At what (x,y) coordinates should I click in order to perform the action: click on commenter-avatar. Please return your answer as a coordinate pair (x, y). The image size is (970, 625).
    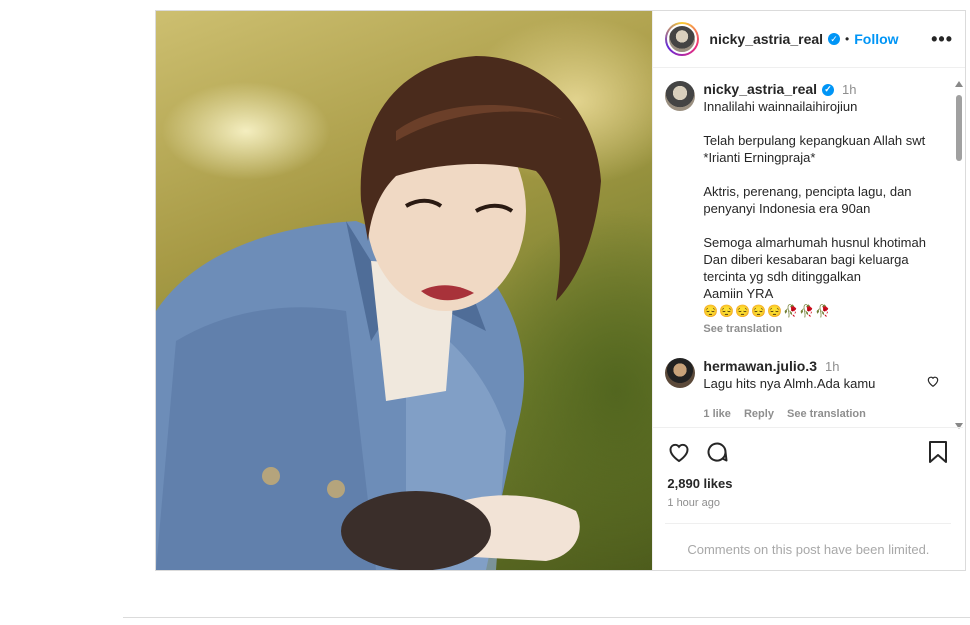
    Looking at the image, I should click on (680, 373).